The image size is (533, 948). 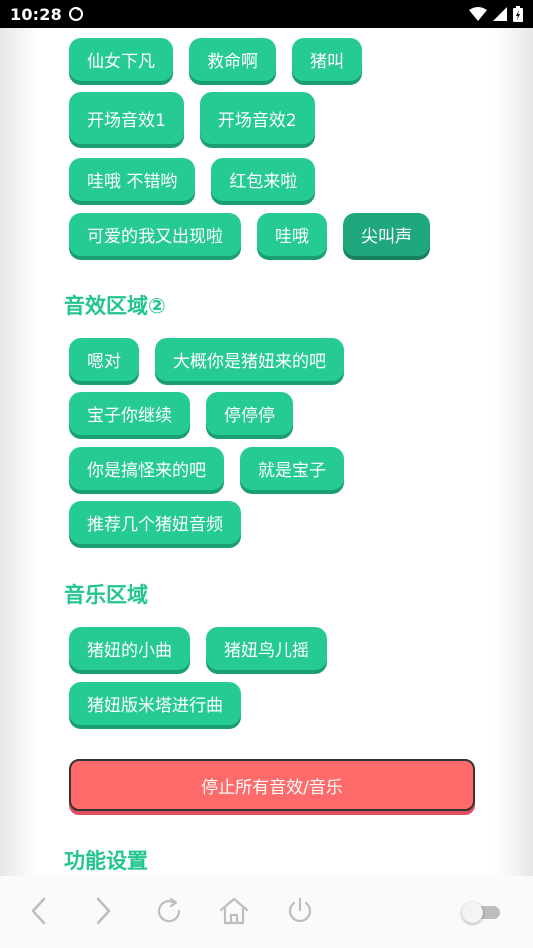 I want to click on sfx-button: 大概你是猪妞来的吧, so click(x=249, y=359).